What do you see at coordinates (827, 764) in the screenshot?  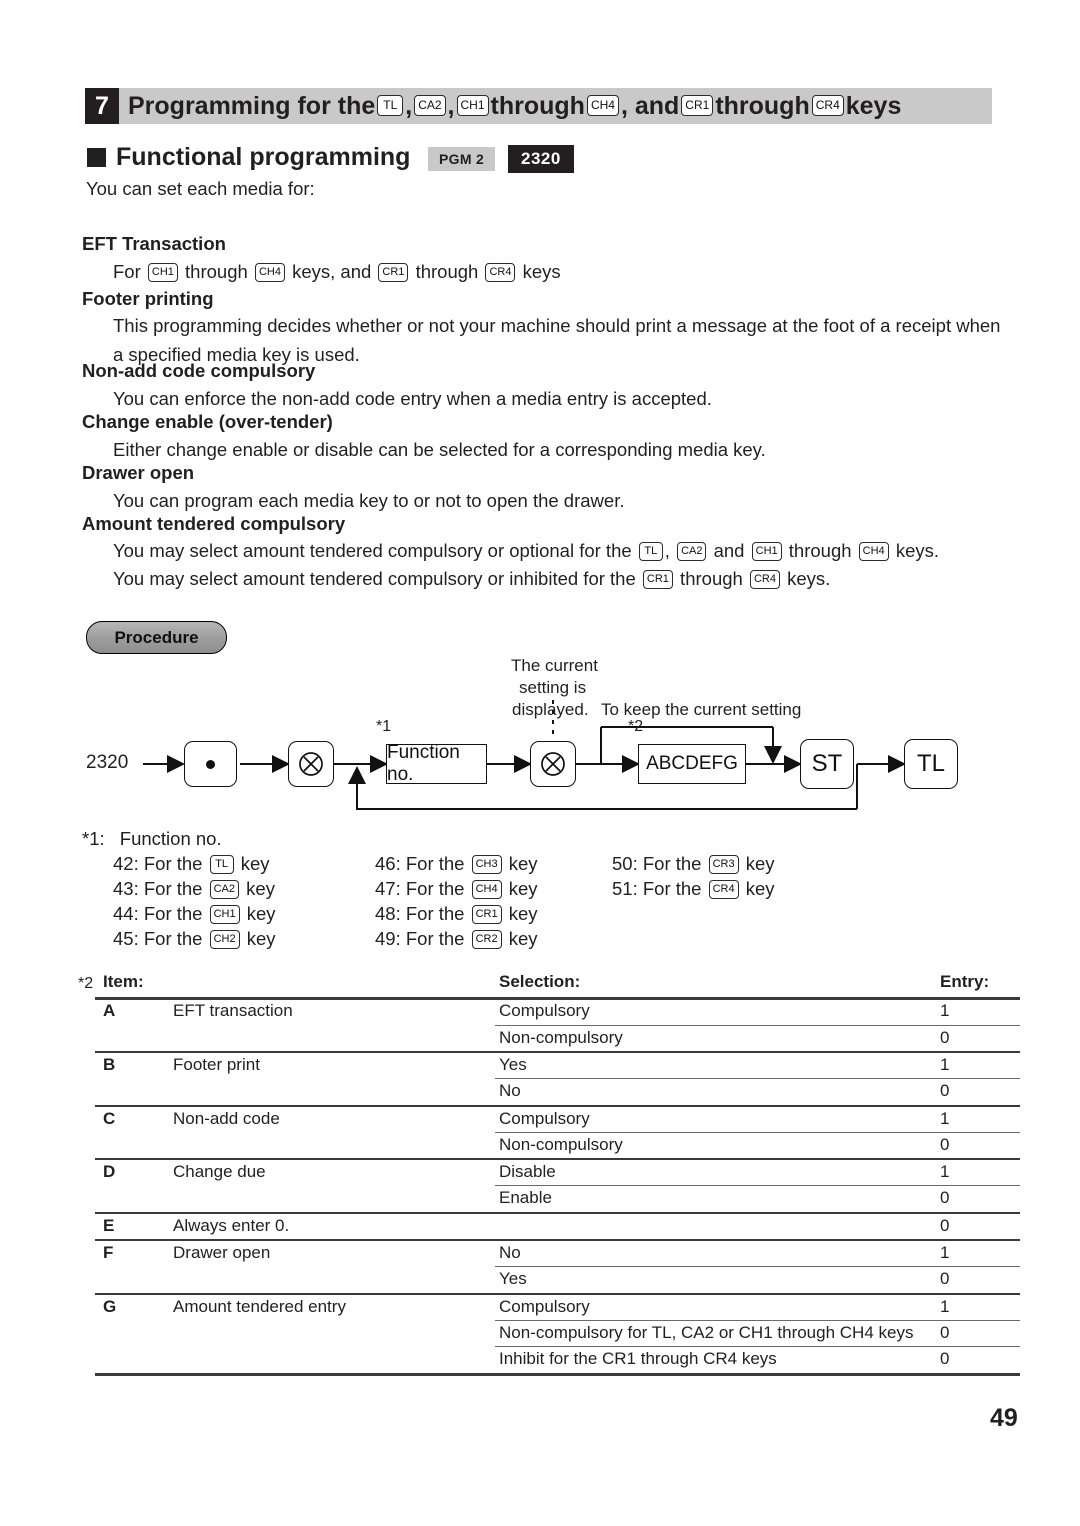 I see `st-key: ST` at bounding box center [827, 764].